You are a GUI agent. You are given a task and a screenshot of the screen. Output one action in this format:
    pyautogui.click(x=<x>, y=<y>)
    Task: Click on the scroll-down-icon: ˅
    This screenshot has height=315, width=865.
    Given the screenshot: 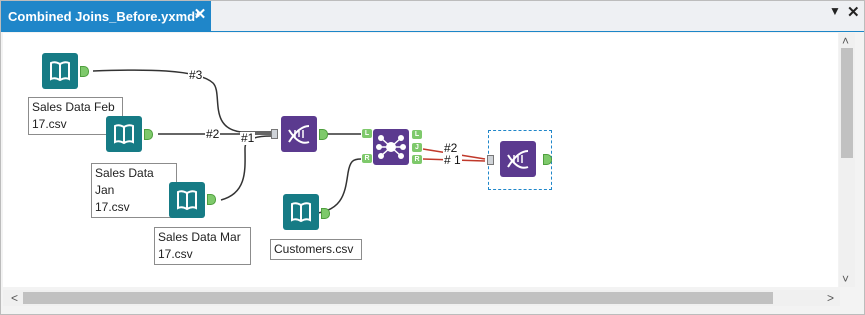 What is the action you would take?
    pyautogui.click(x=845, y=279)
    